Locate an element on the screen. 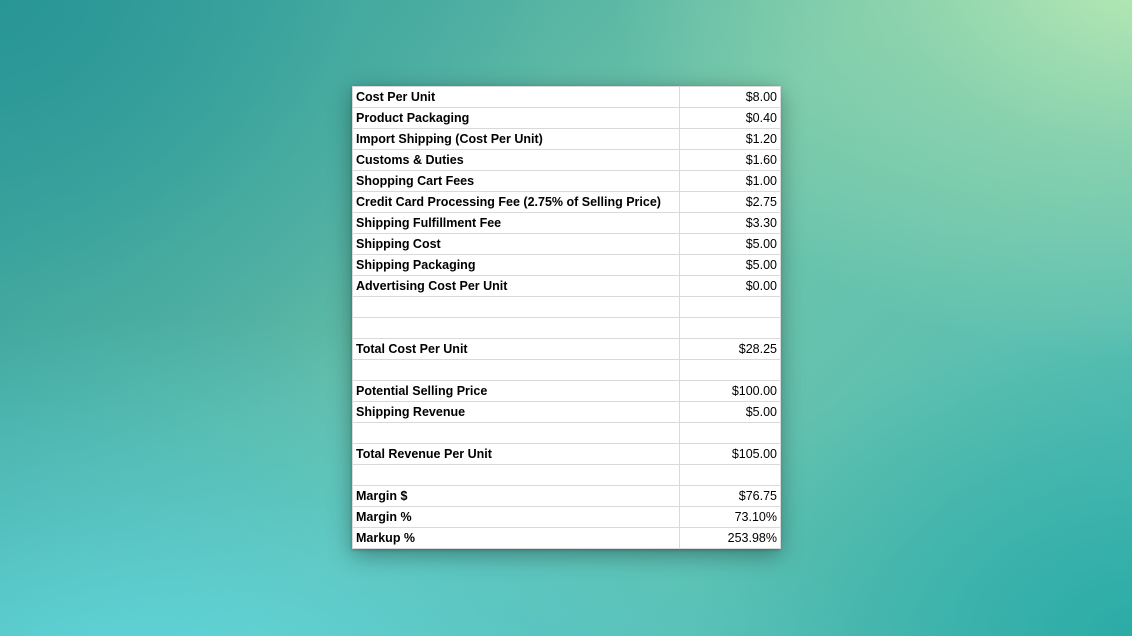 This screenshot has height=636, width=1132. table-row: Shipping Revenue $5.00 is located at coordinates (566, 412).